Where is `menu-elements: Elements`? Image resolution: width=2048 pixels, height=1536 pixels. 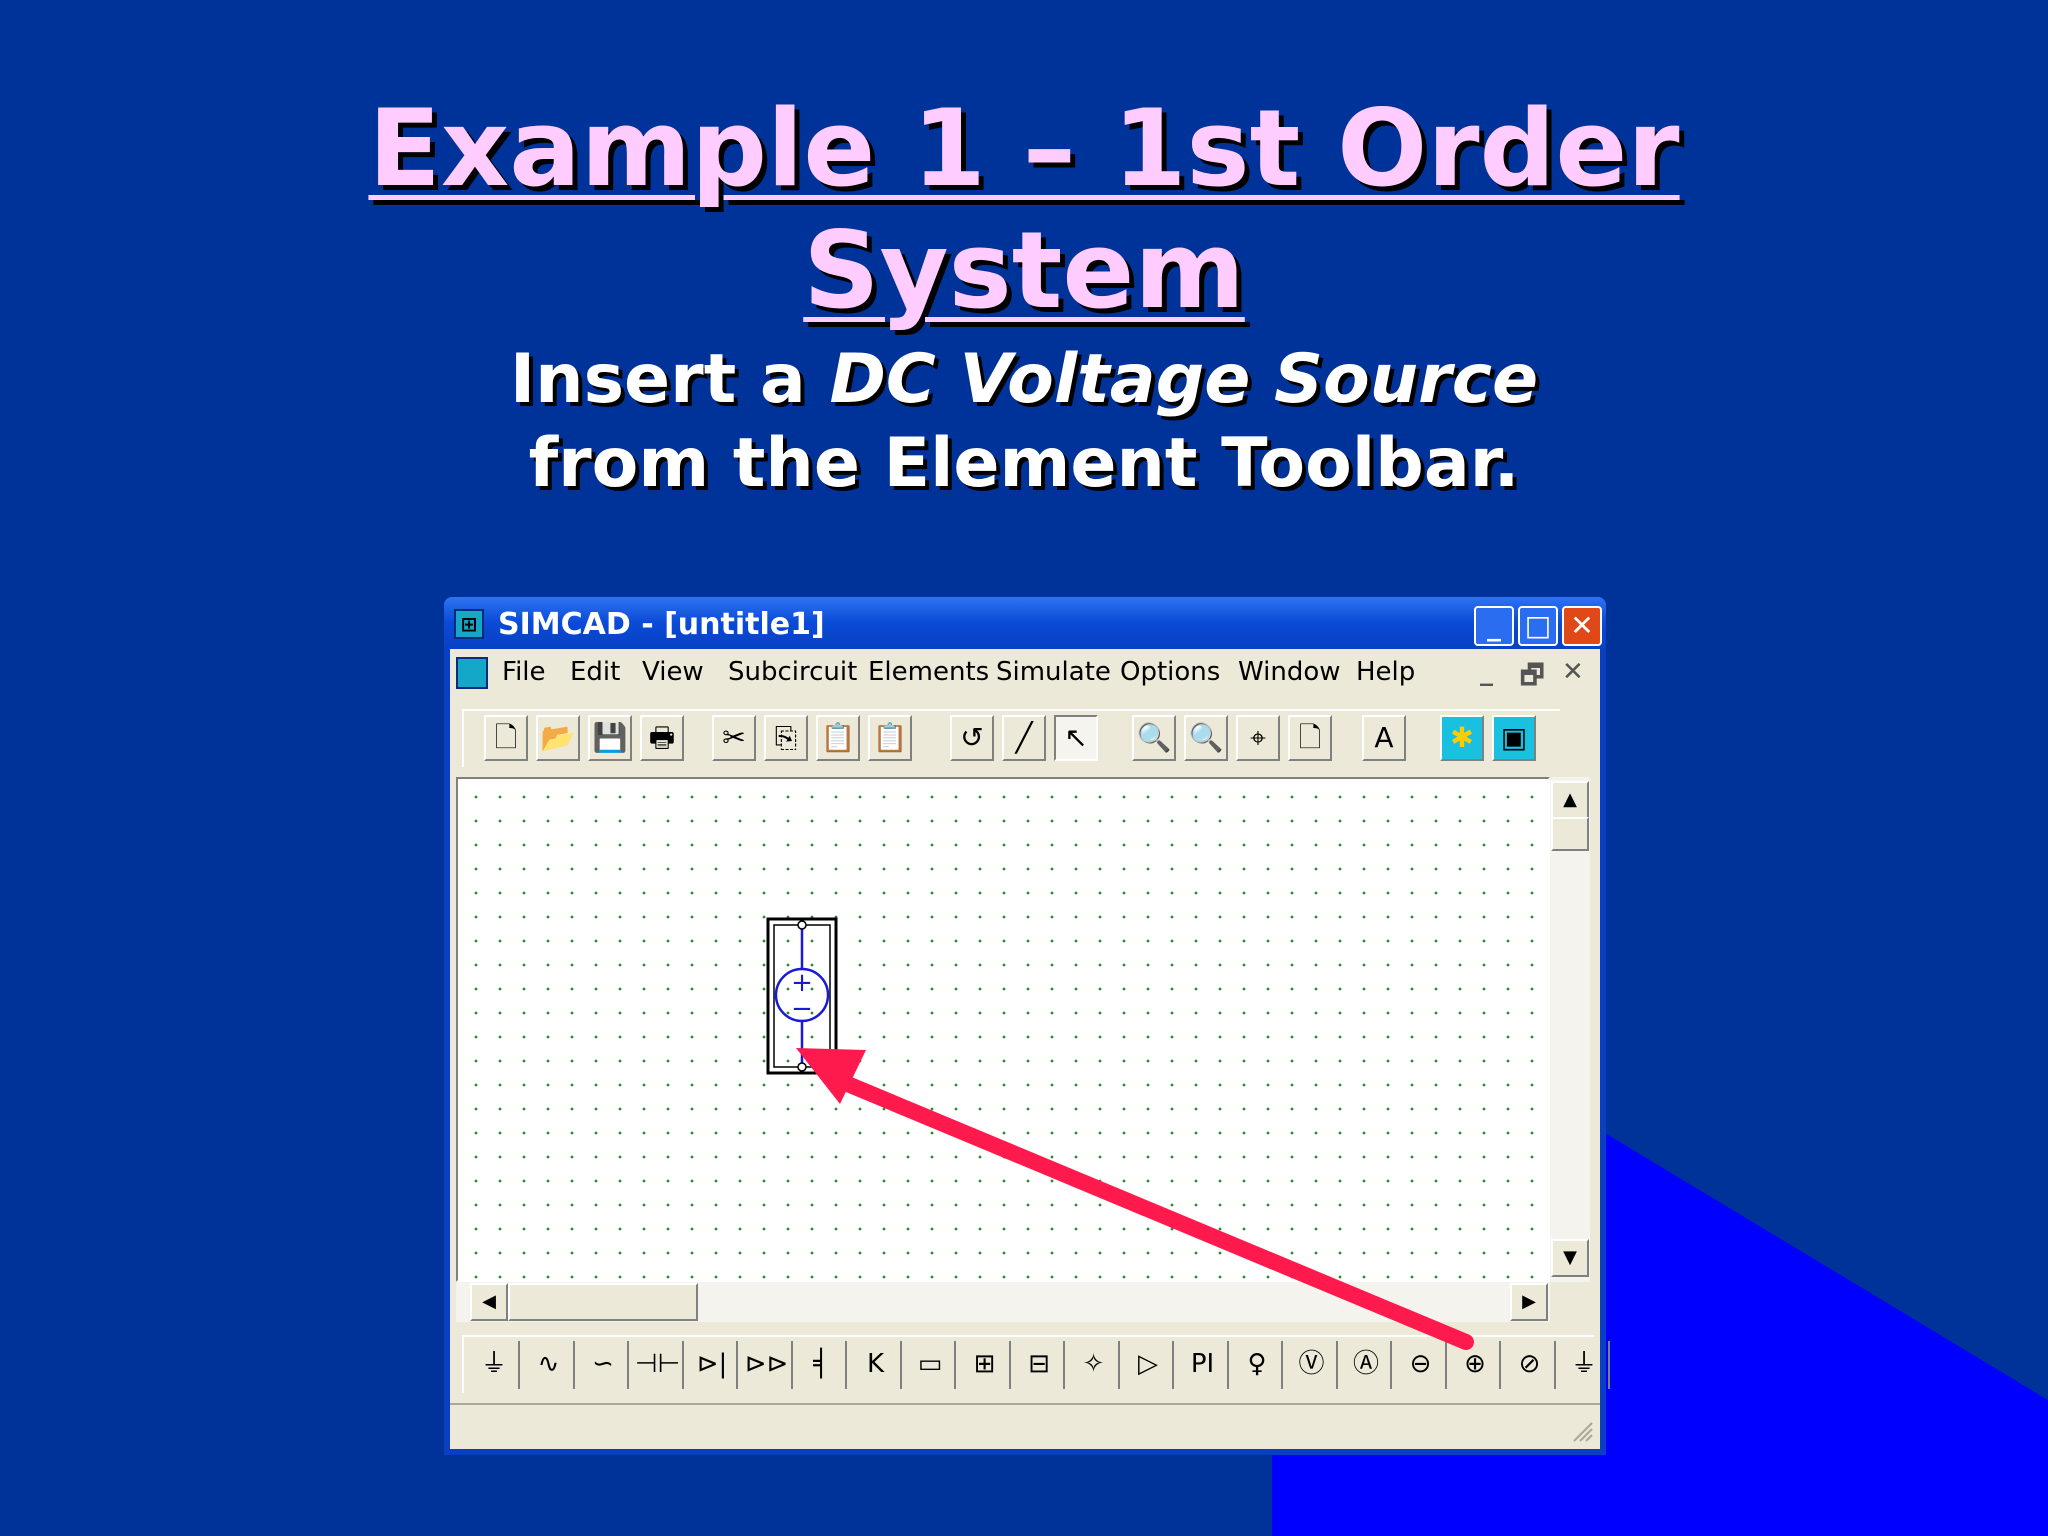
menu-elements: Elements is located at coordinates (928, 672).